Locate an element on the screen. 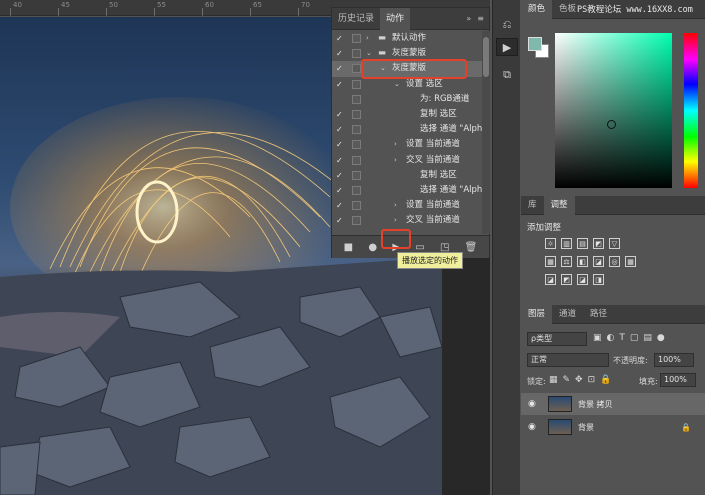 The height and width of the screenshot is (495, 705). tab-adjustments: 调整 is located at coordinates (559, 205).